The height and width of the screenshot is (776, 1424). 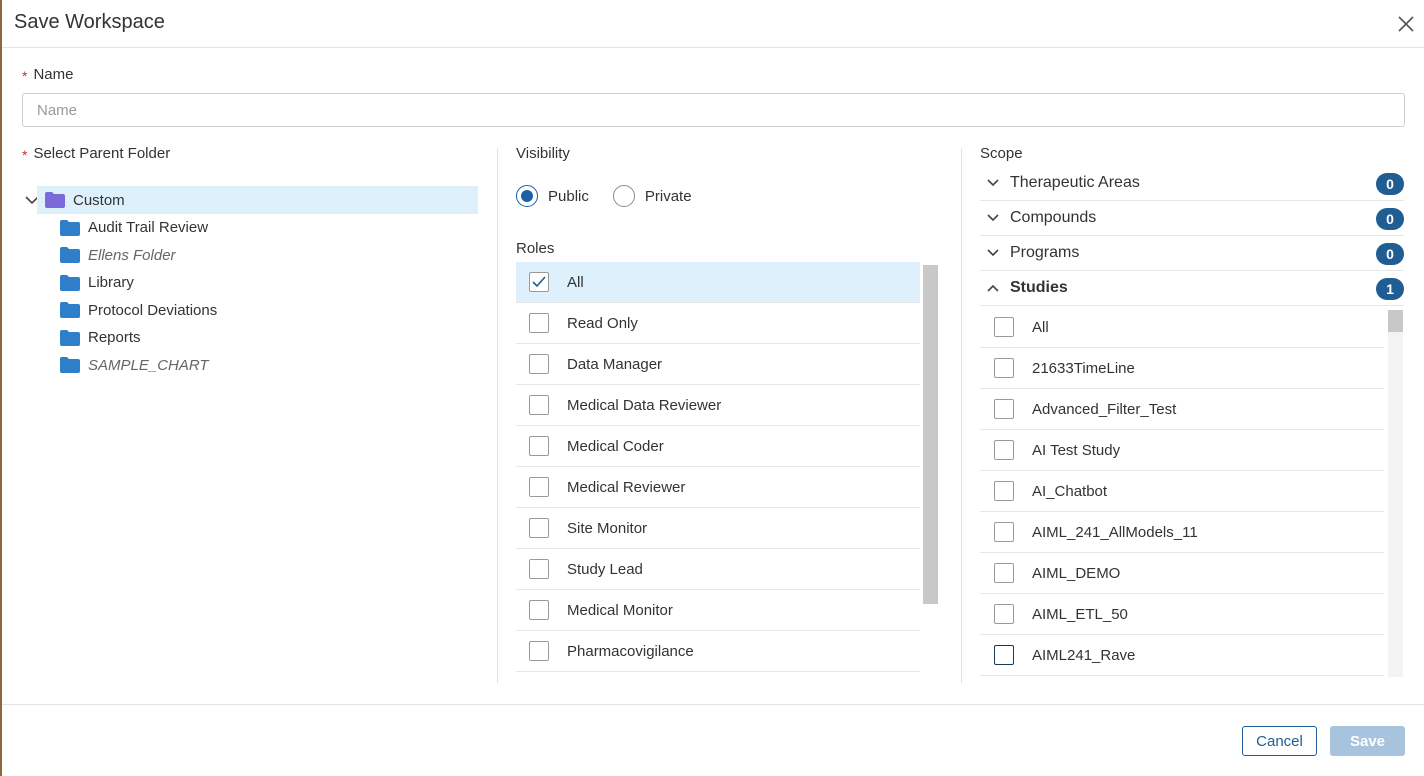 I want to click on check-icon, so click(x=539, y=282).